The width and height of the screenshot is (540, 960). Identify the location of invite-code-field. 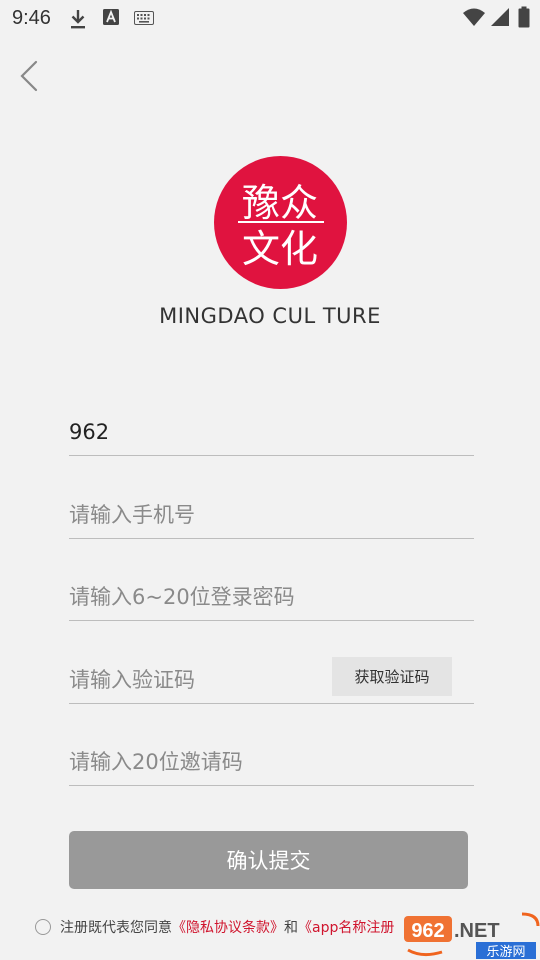
(271, 762).